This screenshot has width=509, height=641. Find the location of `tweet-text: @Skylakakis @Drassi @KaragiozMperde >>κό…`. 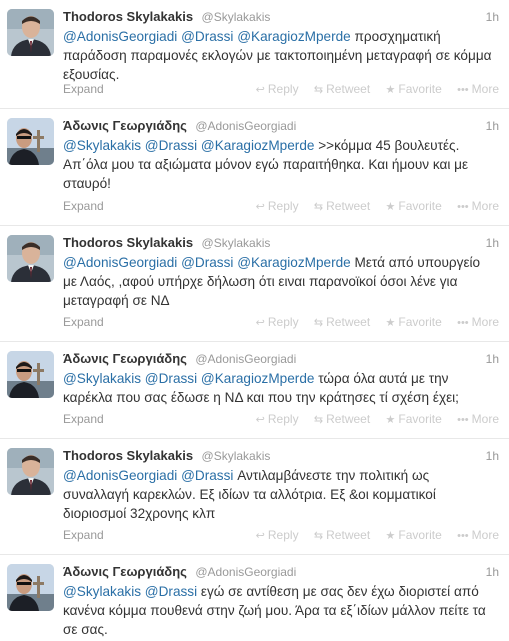

tweet-text: @Skylakakis @Drassi @KaragiozMperde >>κό… is located at coordinates (281, 164).